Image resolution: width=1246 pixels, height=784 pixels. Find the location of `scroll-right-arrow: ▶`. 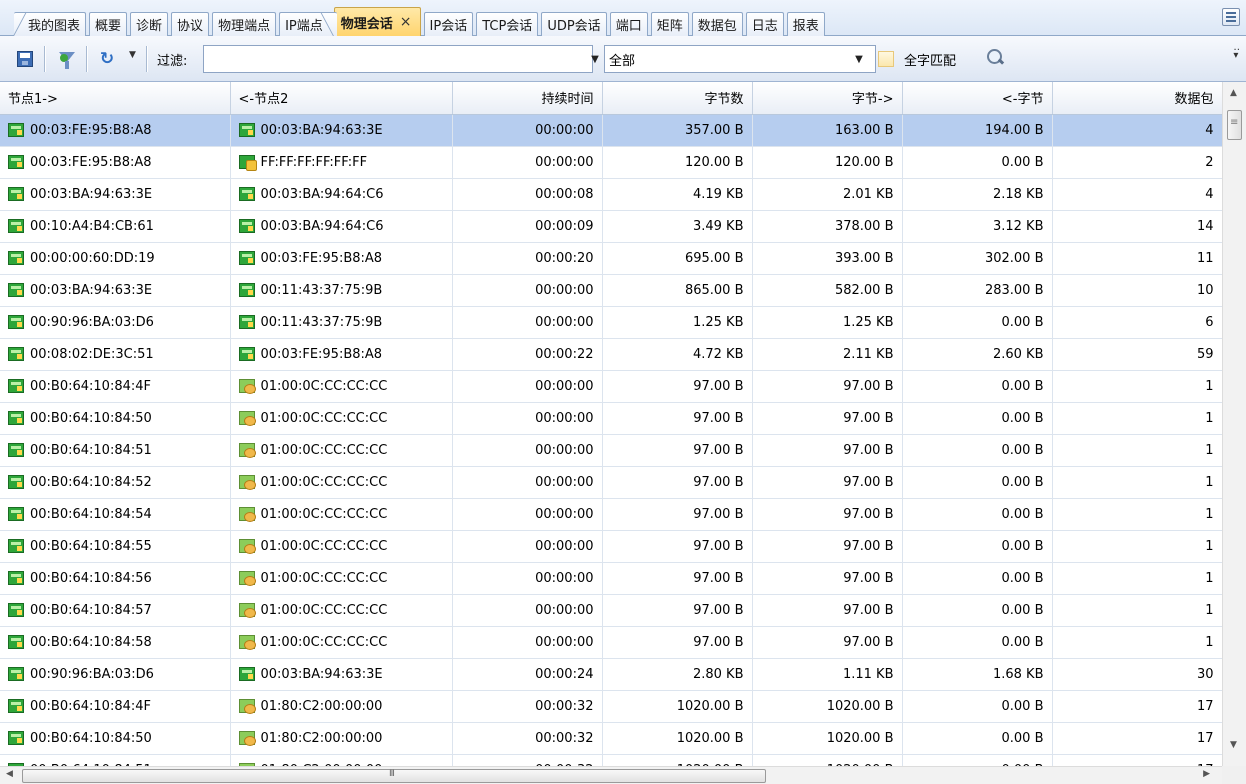

scroll-right-arrow: ▶ is located at coordinates (1206, 774).